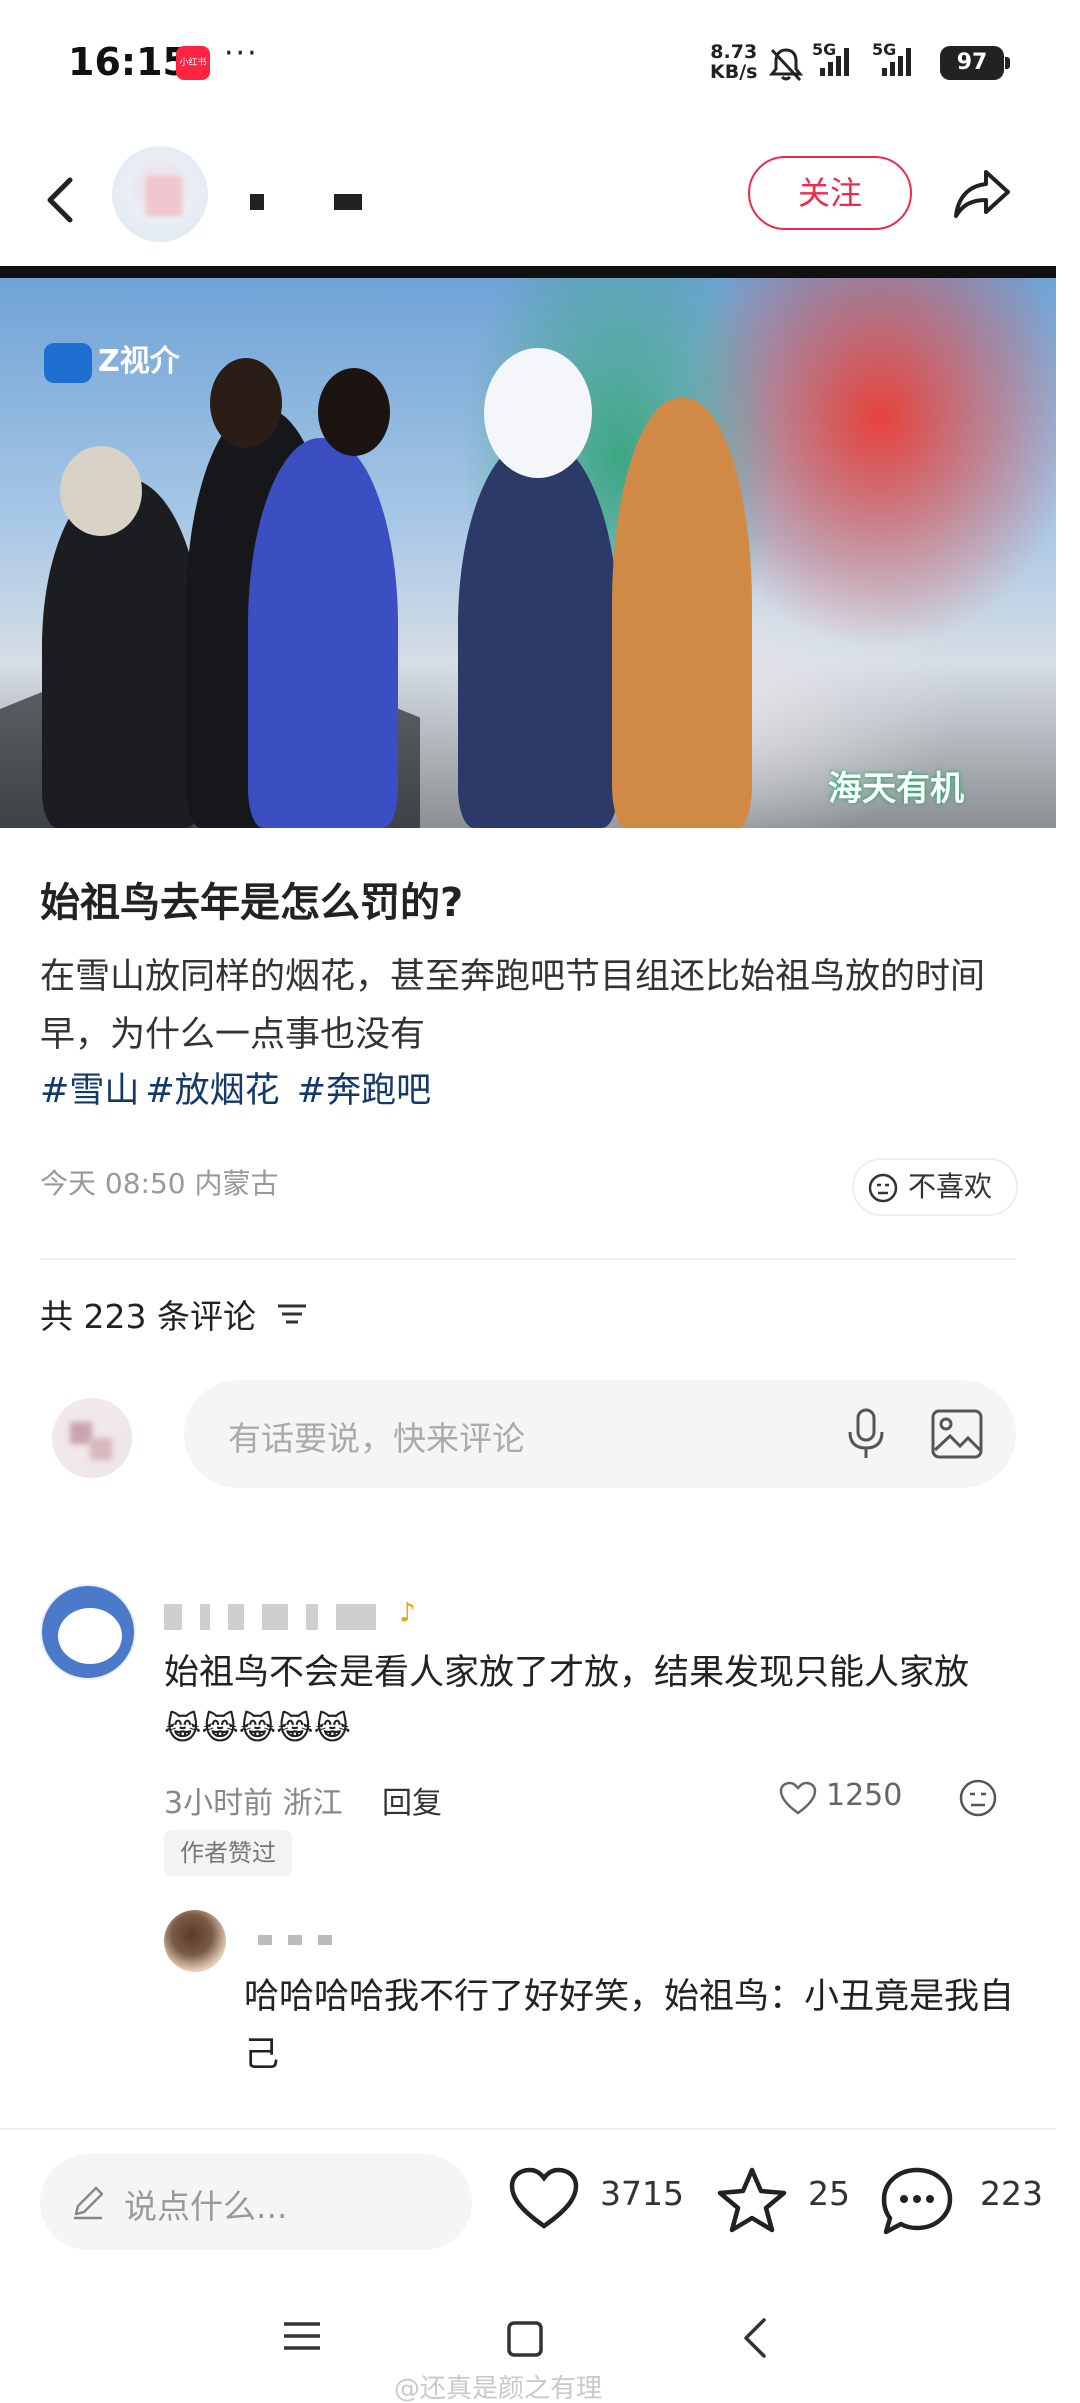 This screenshot has width=1080, height=2403. What do you see at coordinates (159, 1183) in the screenshot?
I see `post-meta: 今天 08:50 内蒙古` at bounding box center [159, 1183].